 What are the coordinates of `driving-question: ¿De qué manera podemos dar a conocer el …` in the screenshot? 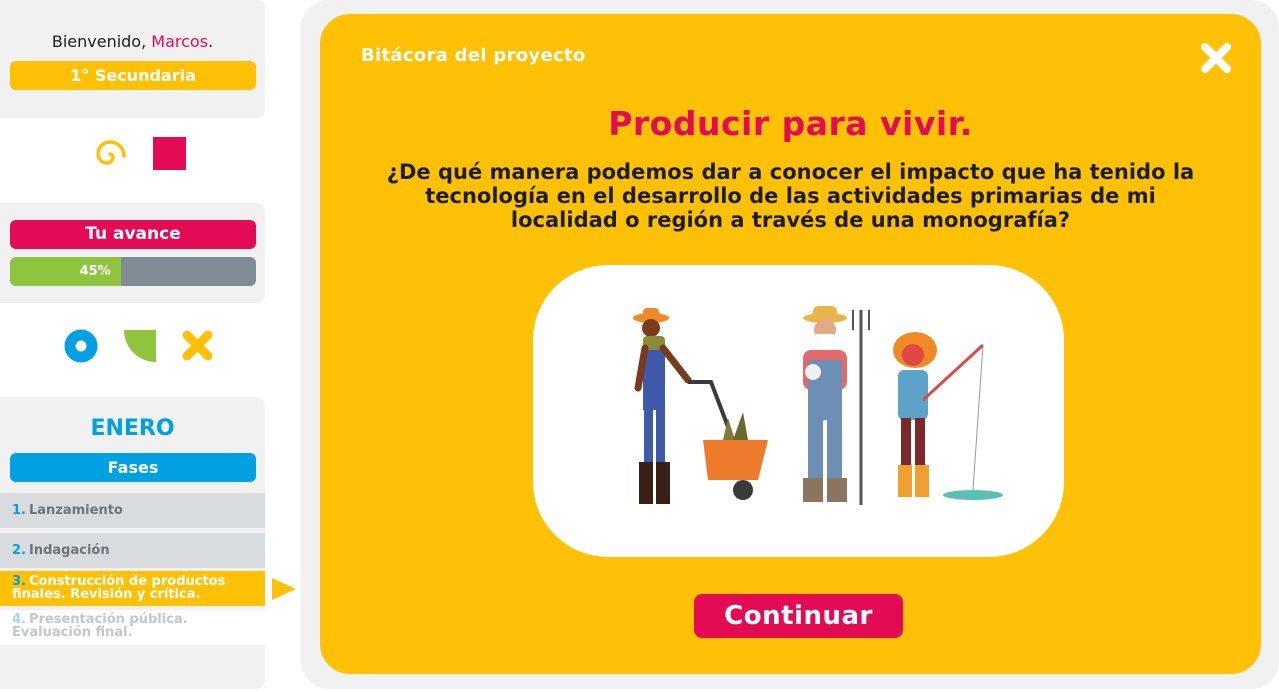 It's located at (790, 196).